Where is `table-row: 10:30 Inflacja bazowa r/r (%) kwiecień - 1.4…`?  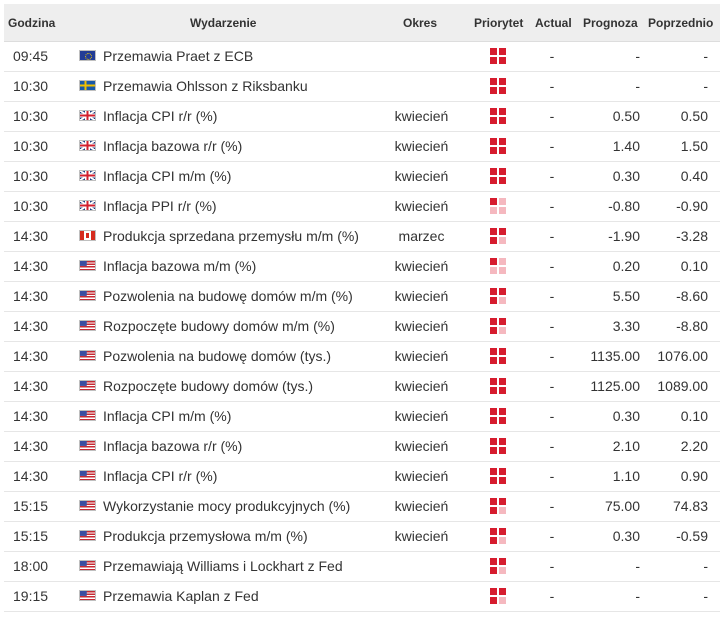 table-row: 10:30 Inflacja bazowa r/r (%) kwiecień - 1.4… is located at coordinates (362, 147).